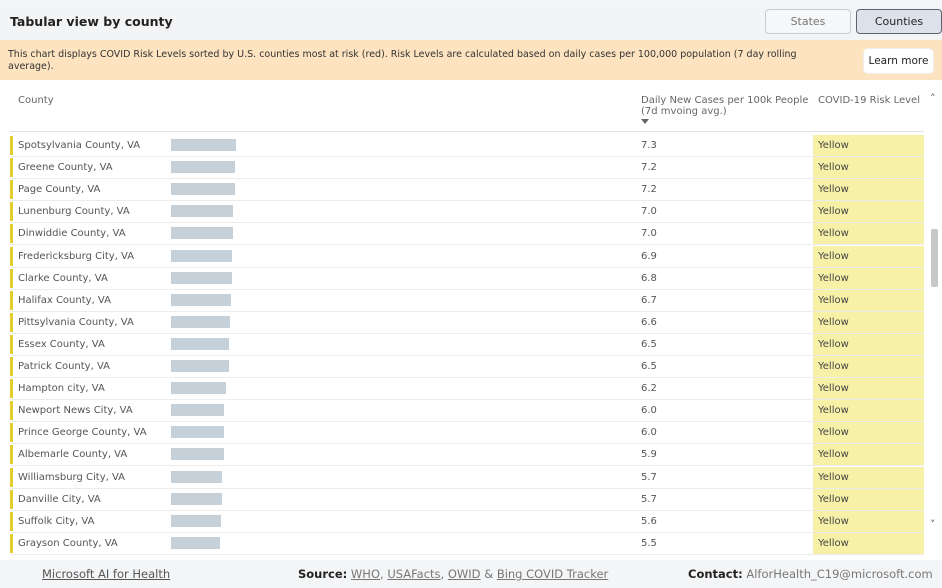  Describe the element at coordinates (467, 367) in the screenshot. I see `table-row: Patrick County, VA 6.5 Yellow` at that location.